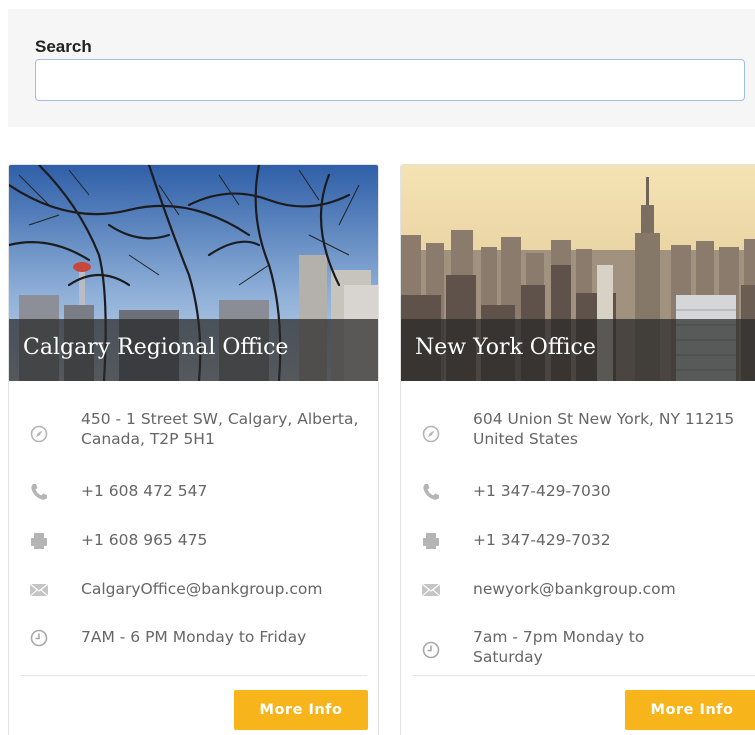  What do you see at coordinates (559, 647) in the screenshot?
I see `office-hours: 7am - 7pm Monday to Saturday` at bounding box center [559, 647].